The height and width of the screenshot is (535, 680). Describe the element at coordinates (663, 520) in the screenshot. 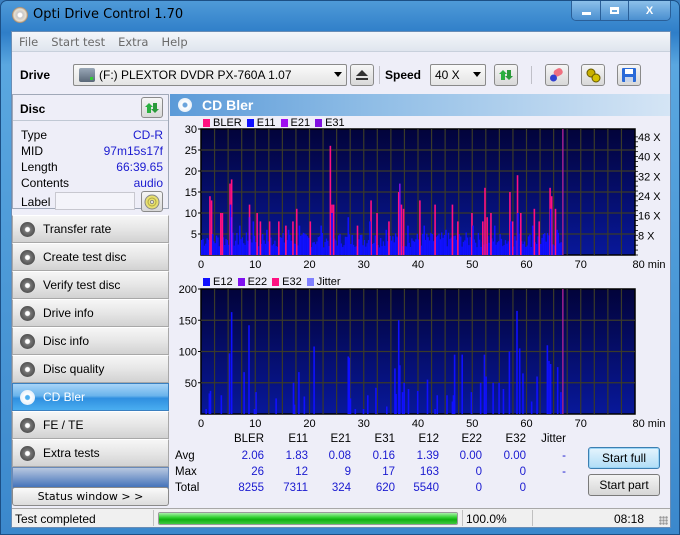

I see `resize-grip` at that location.